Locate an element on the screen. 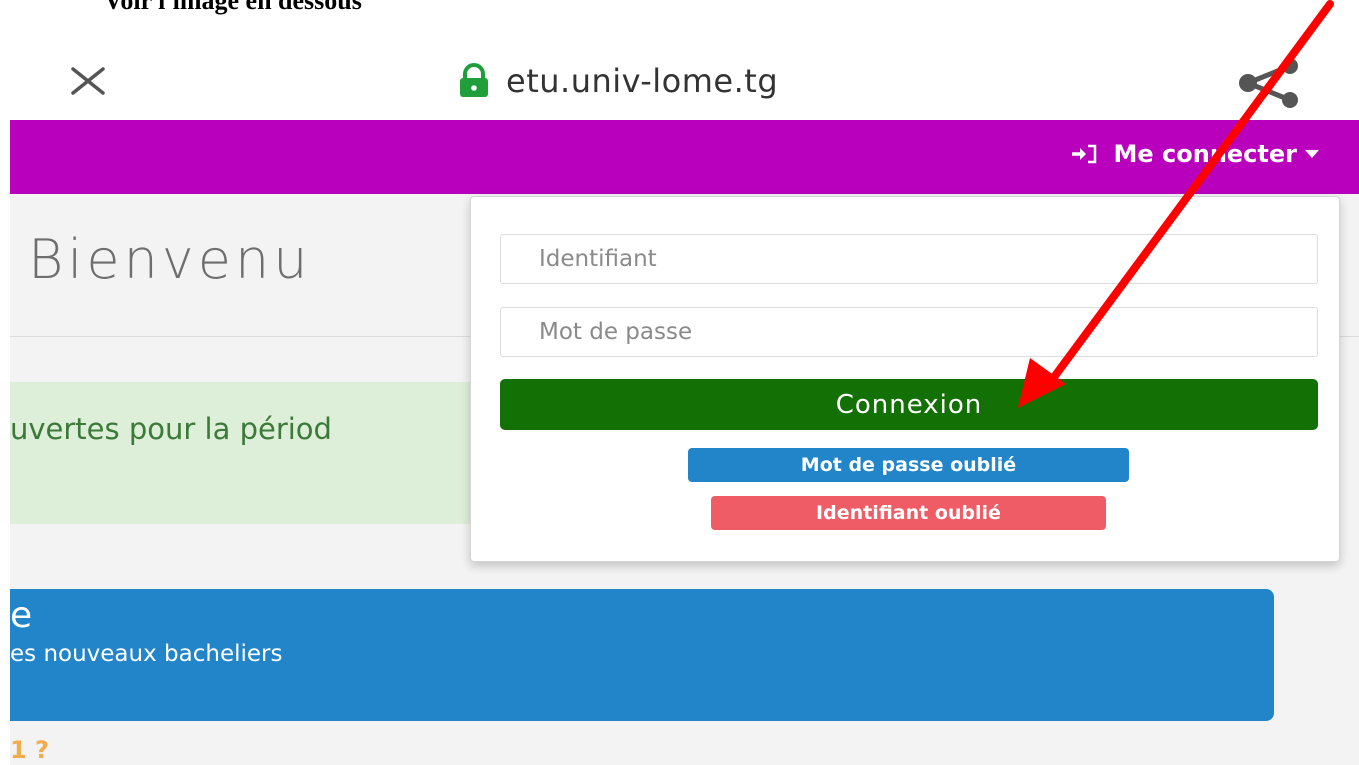 This screenshot has width=1359, height=765. success-alert: uvertes pour la périod is located at coordinates (245, 453).